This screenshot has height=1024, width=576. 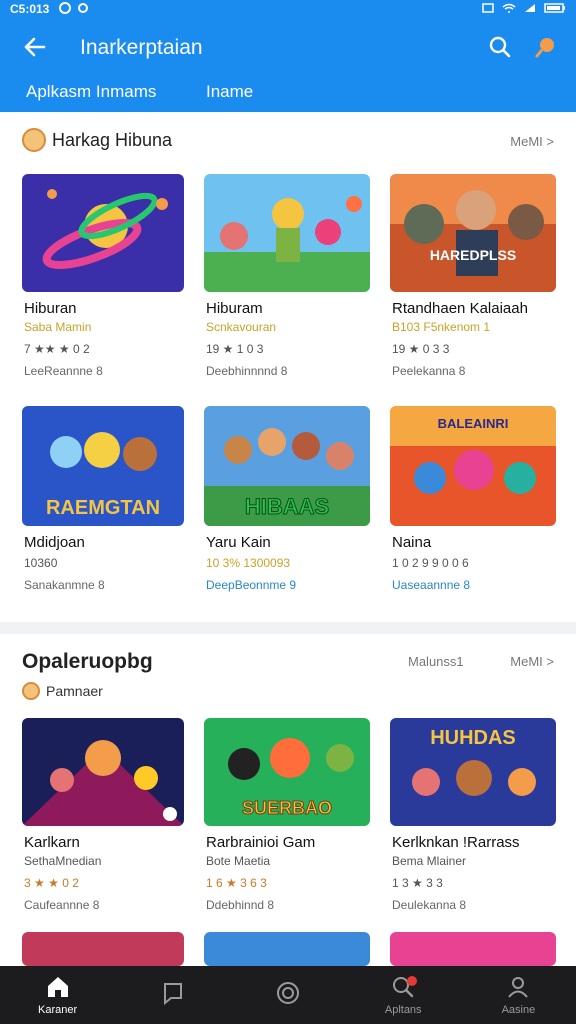 I want to click on app-name: Hiburam, so click(x=234, y=308).